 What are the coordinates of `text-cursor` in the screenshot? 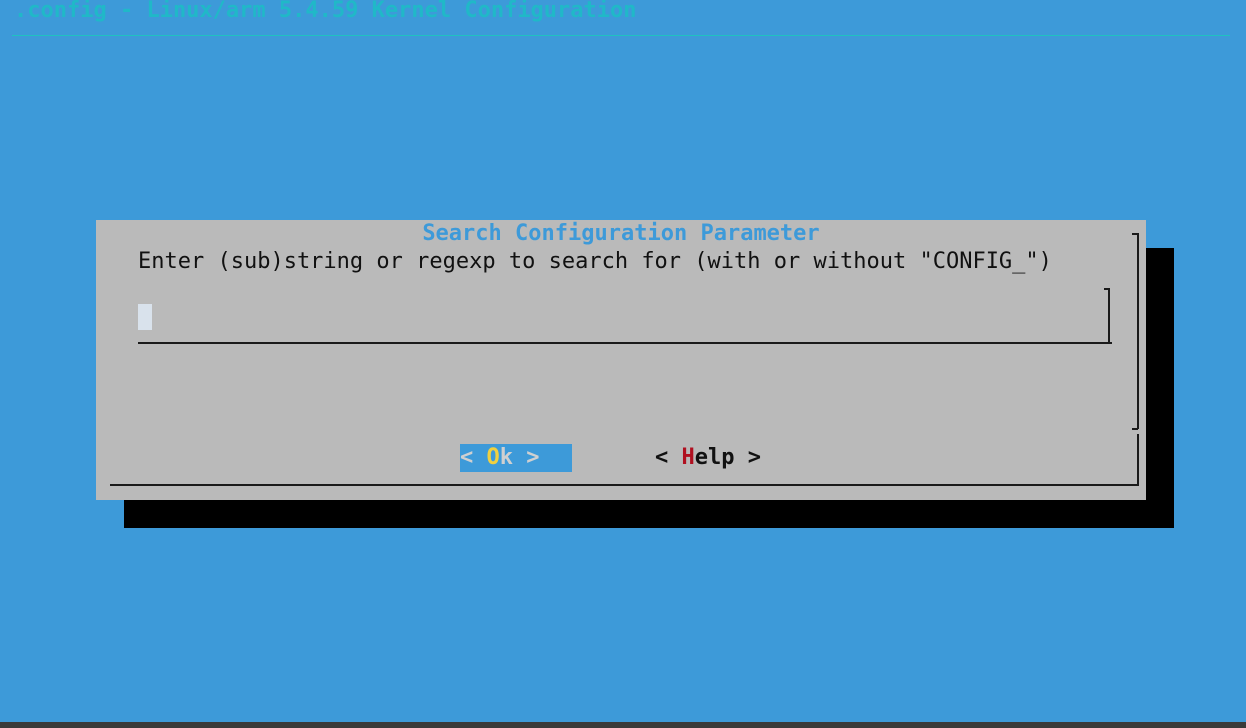 It's located at (145, 317).